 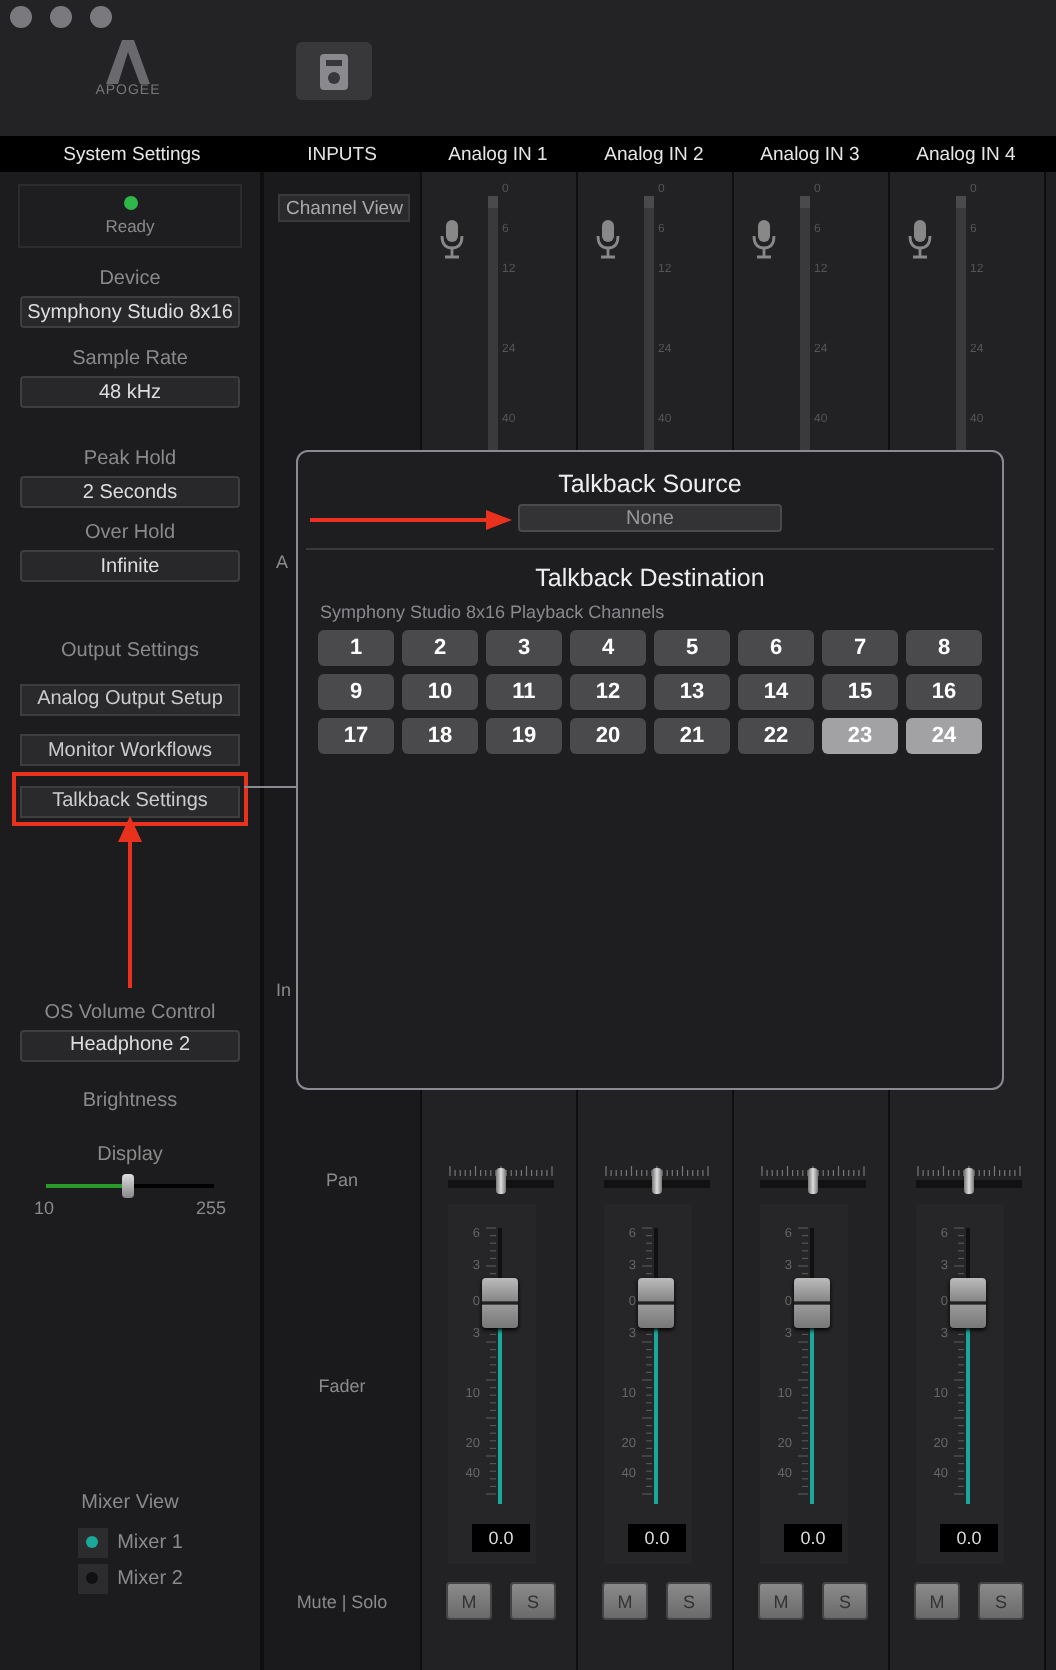 What do you see at coordinates (608, 648) in the screenshot?
I see `channel-button: 4` at bounding box center [608, 648].